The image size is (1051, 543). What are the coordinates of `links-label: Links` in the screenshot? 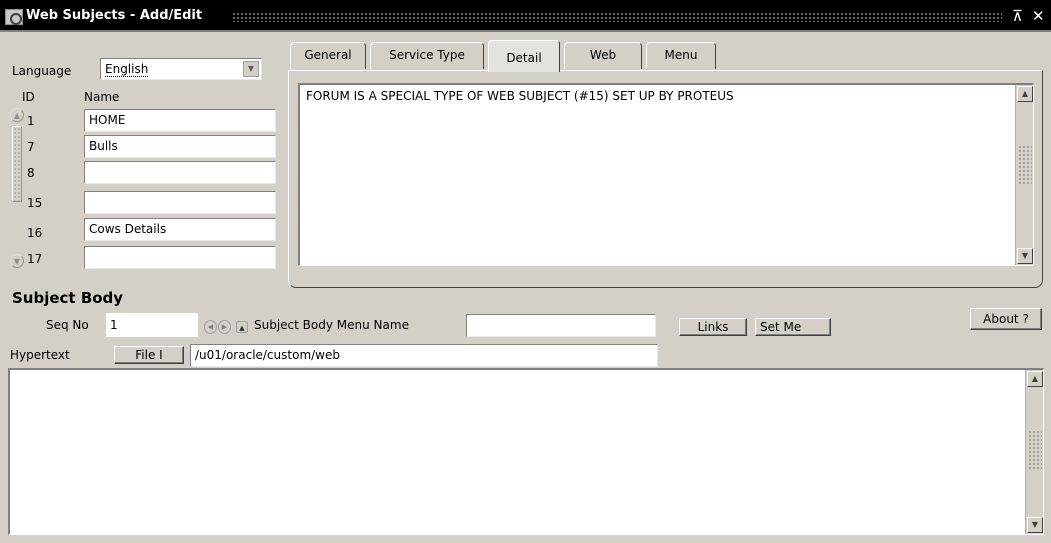 It's located at (713, 327).